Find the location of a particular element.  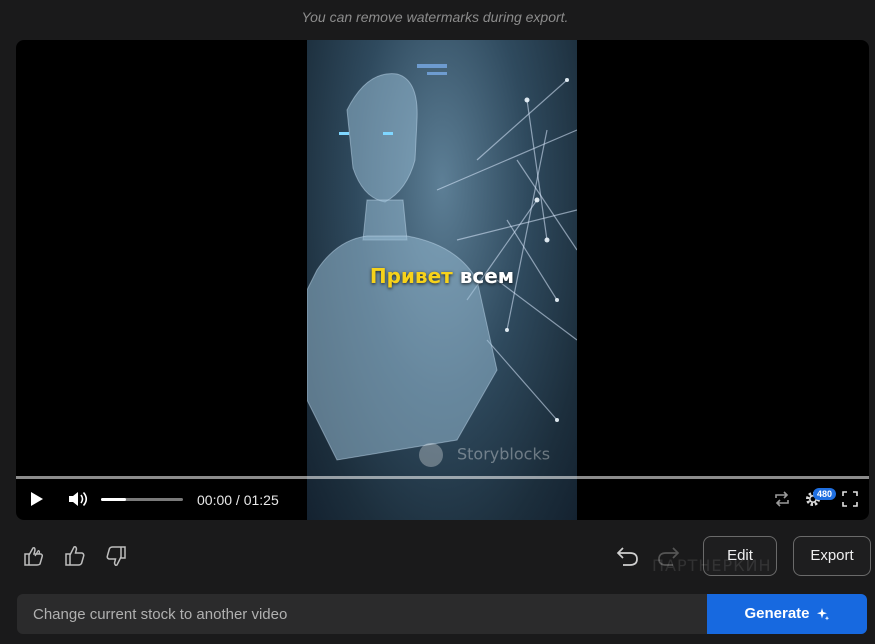

video-caption: Привет всем is located at coordinates (442, 276).